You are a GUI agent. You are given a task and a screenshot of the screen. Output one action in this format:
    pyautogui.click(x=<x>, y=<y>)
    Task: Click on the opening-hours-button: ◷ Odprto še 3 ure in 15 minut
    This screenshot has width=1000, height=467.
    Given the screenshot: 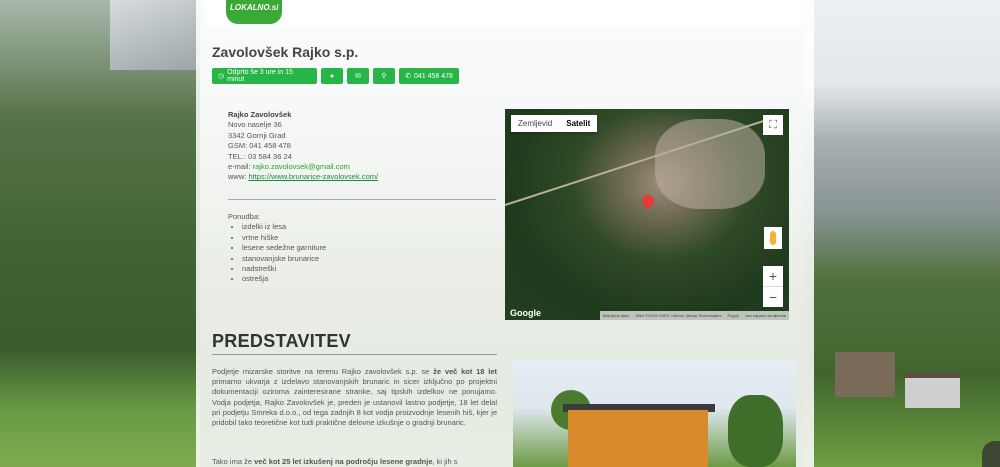 What is the action you would take?
    pyautogui.click(x=264, y=76)
    